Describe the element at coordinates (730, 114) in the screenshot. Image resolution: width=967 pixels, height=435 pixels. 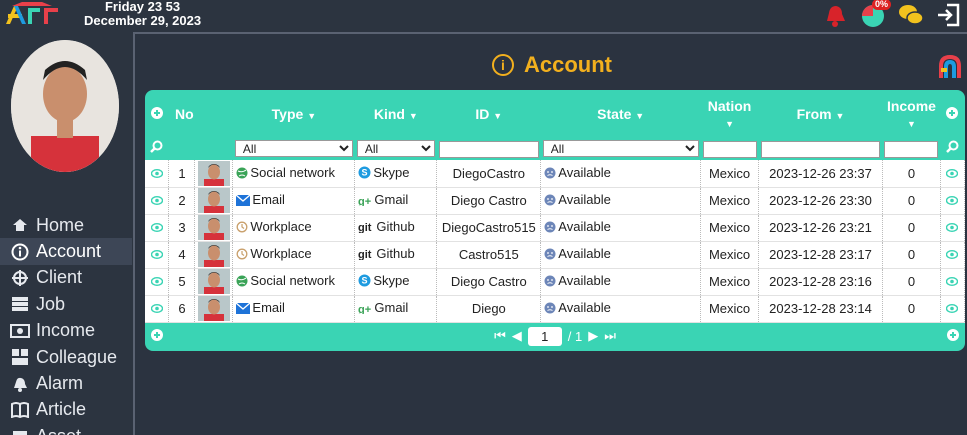
I see `header-nation: Nation ▼` at that location.